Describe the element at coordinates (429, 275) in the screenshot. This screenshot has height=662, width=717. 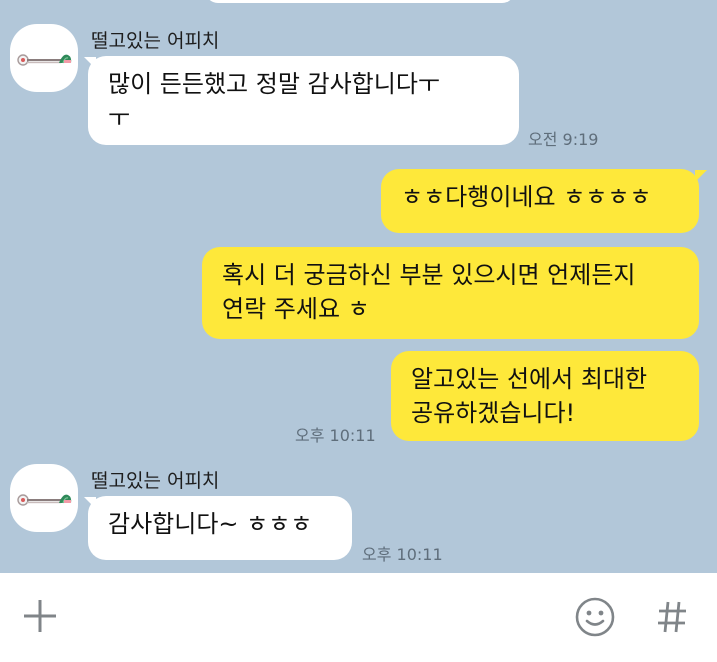
I see `message-text-line: 혹시 더 궁금하신 부분 있으시면 언제든지` at that location.